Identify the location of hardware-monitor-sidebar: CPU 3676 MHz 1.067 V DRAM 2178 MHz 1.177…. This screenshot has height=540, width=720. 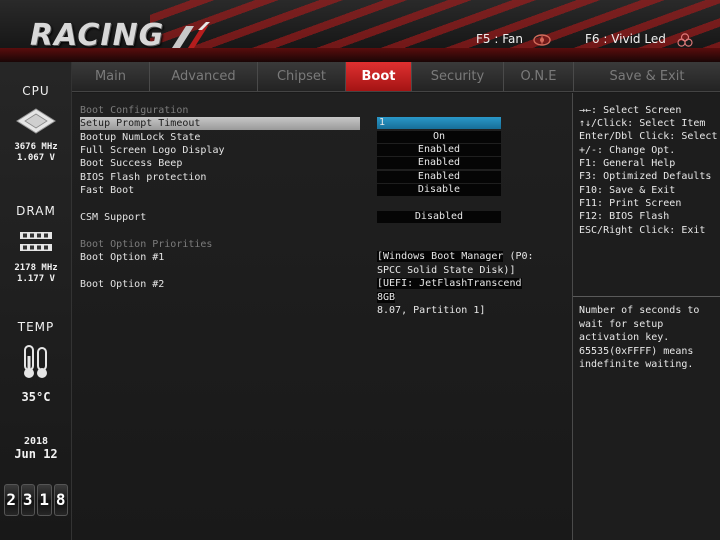
(36, 301).